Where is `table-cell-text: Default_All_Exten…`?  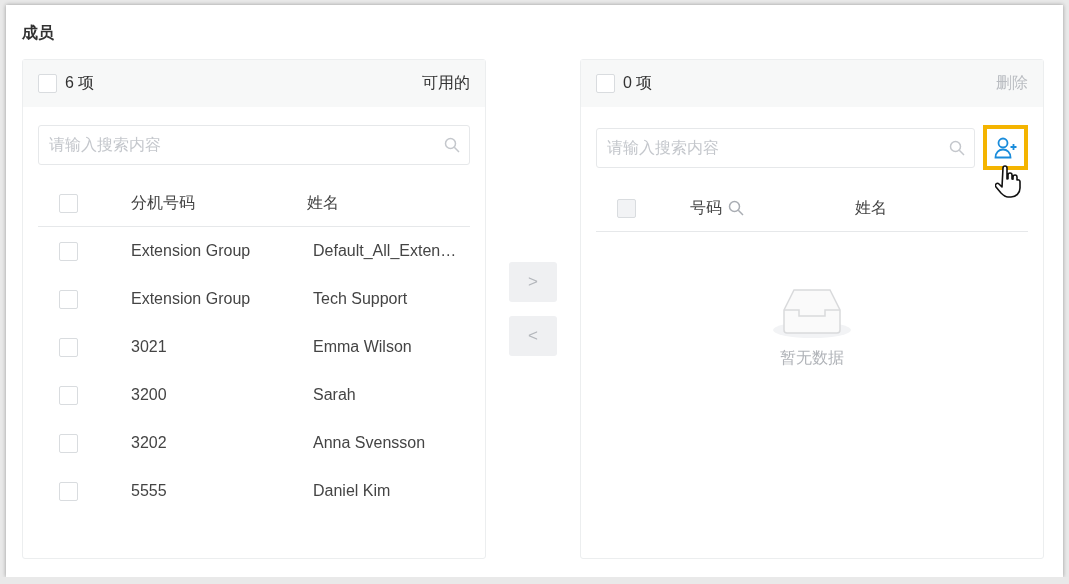
table-cell-text: Default_All_Exten… is located at coordinates (385, 251).